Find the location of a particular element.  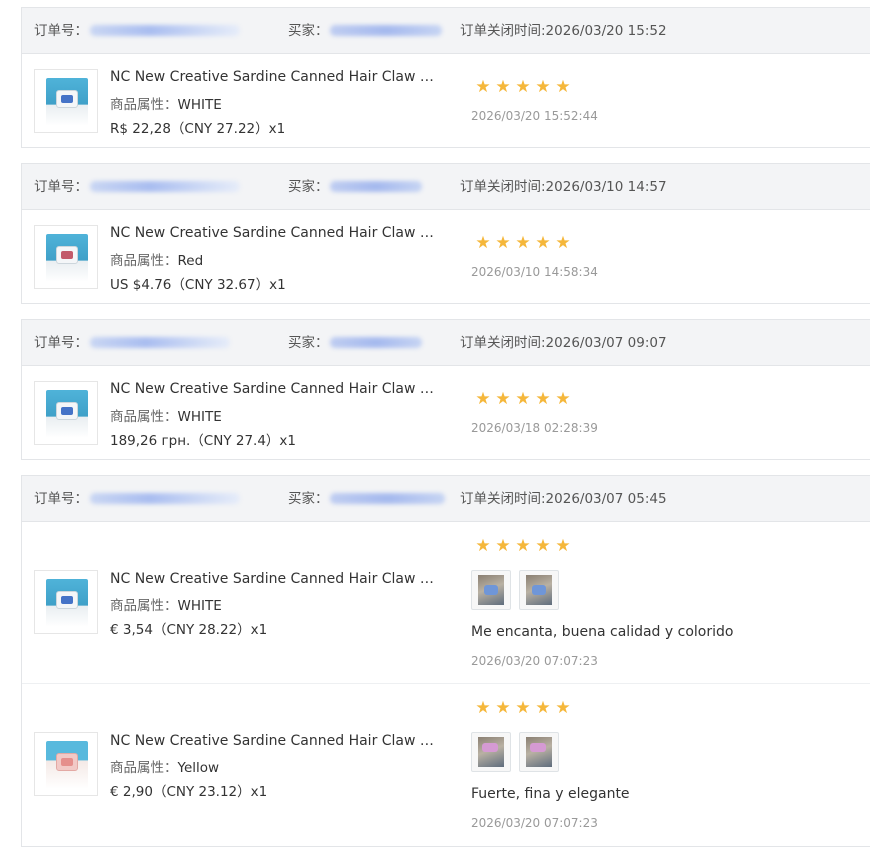

attr-value: Red is located at coordinates (190, 261).